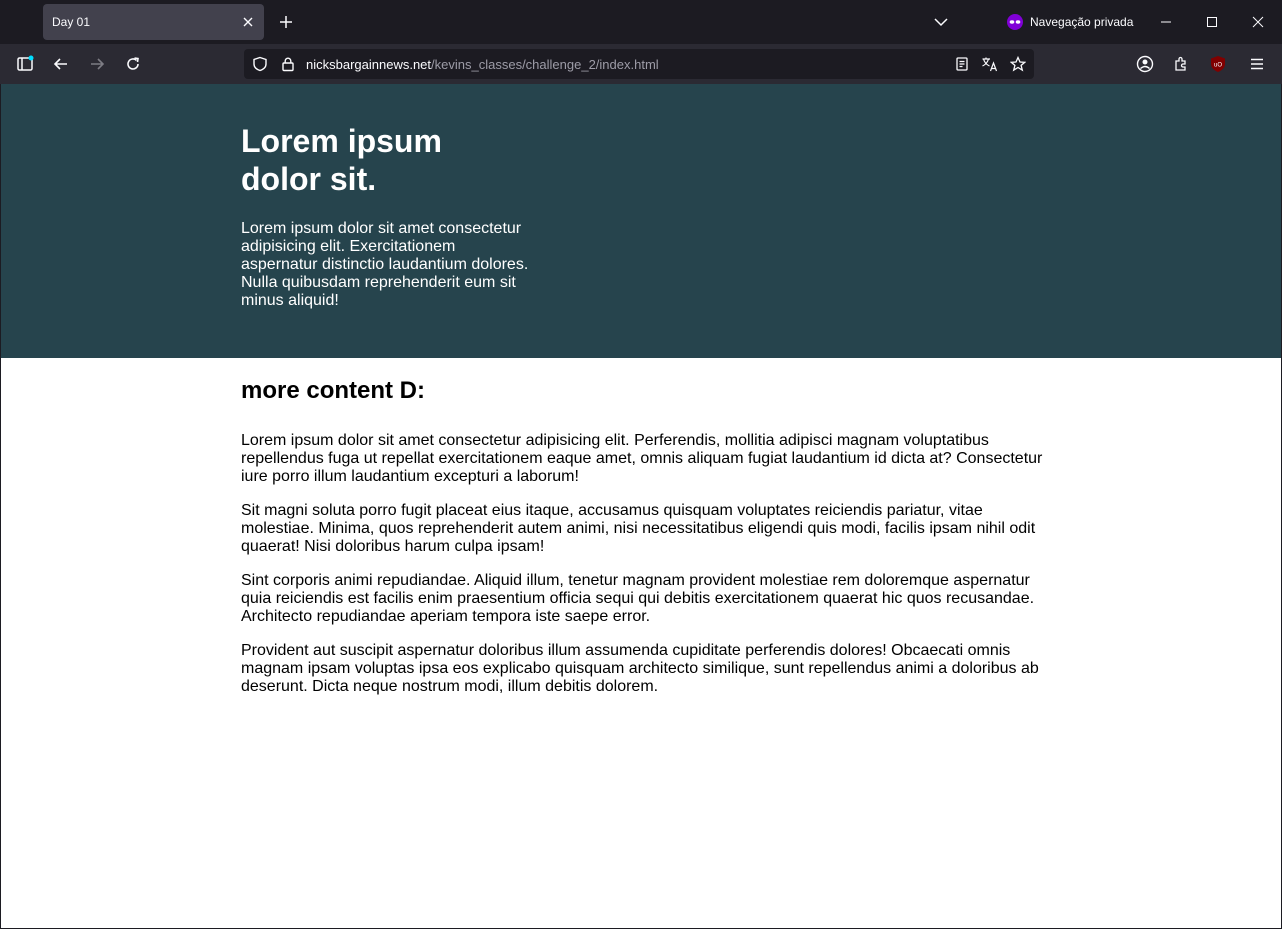 This screenshot has height=929, width=1282. Describe the element at coordinates (1258, 22) in the screenshot. I see `close-window-icon` at that location.